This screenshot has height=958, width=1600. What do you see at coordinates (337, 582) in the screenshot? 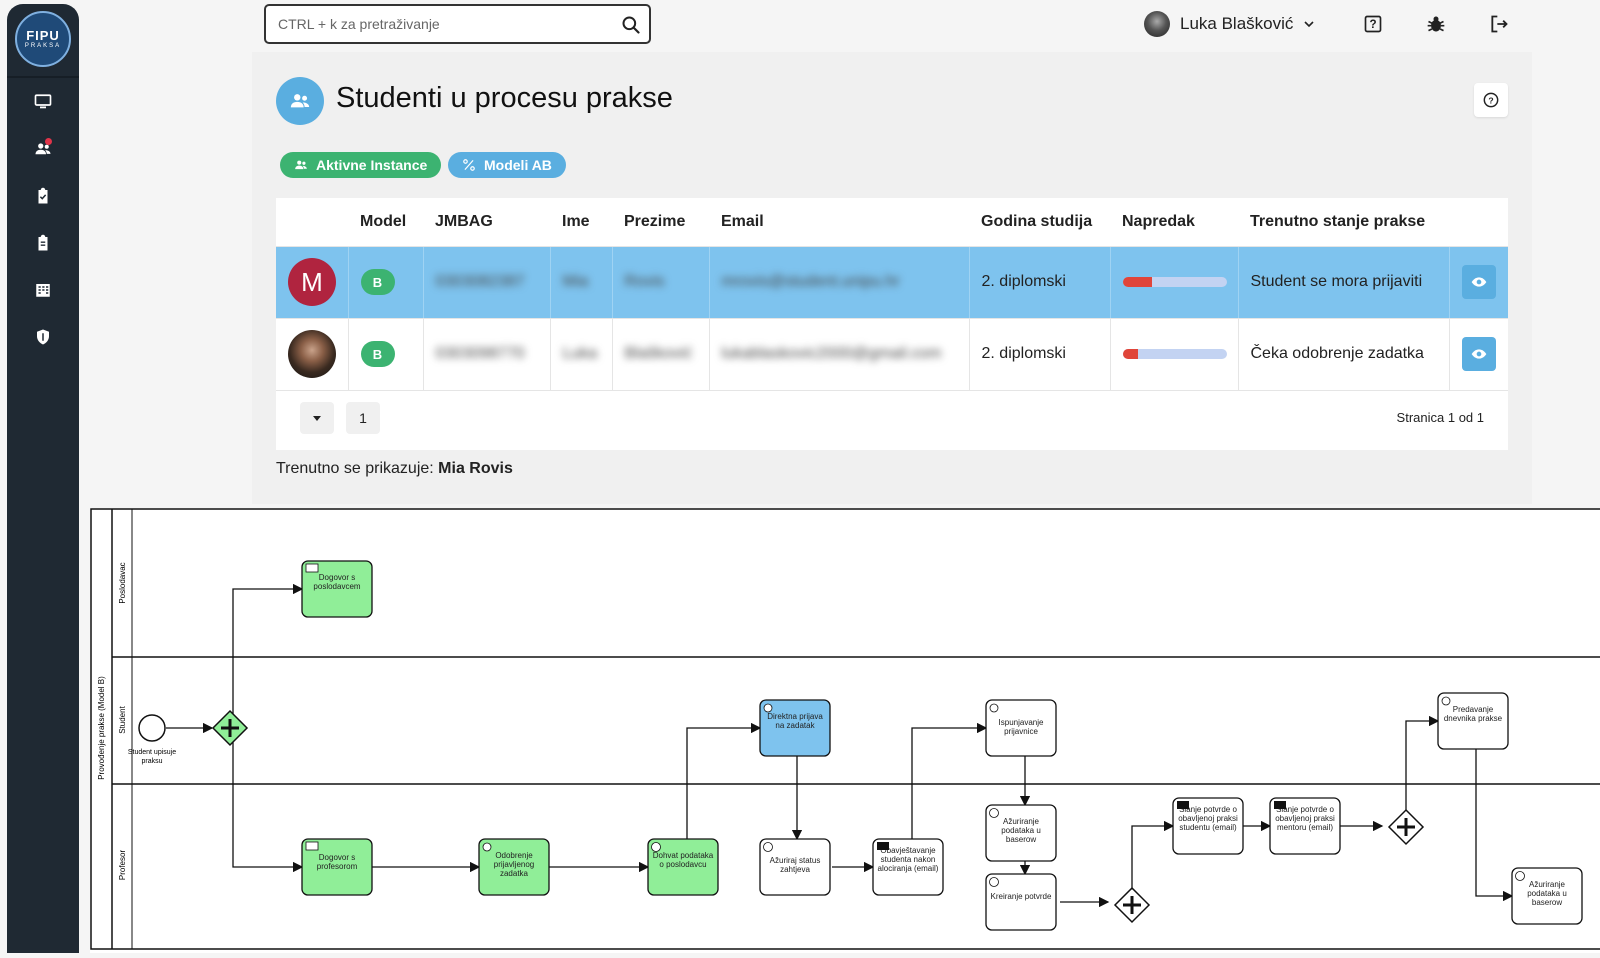
I see `task-label: Dogovor s poslodavcem` at bounding box center [337, 582].